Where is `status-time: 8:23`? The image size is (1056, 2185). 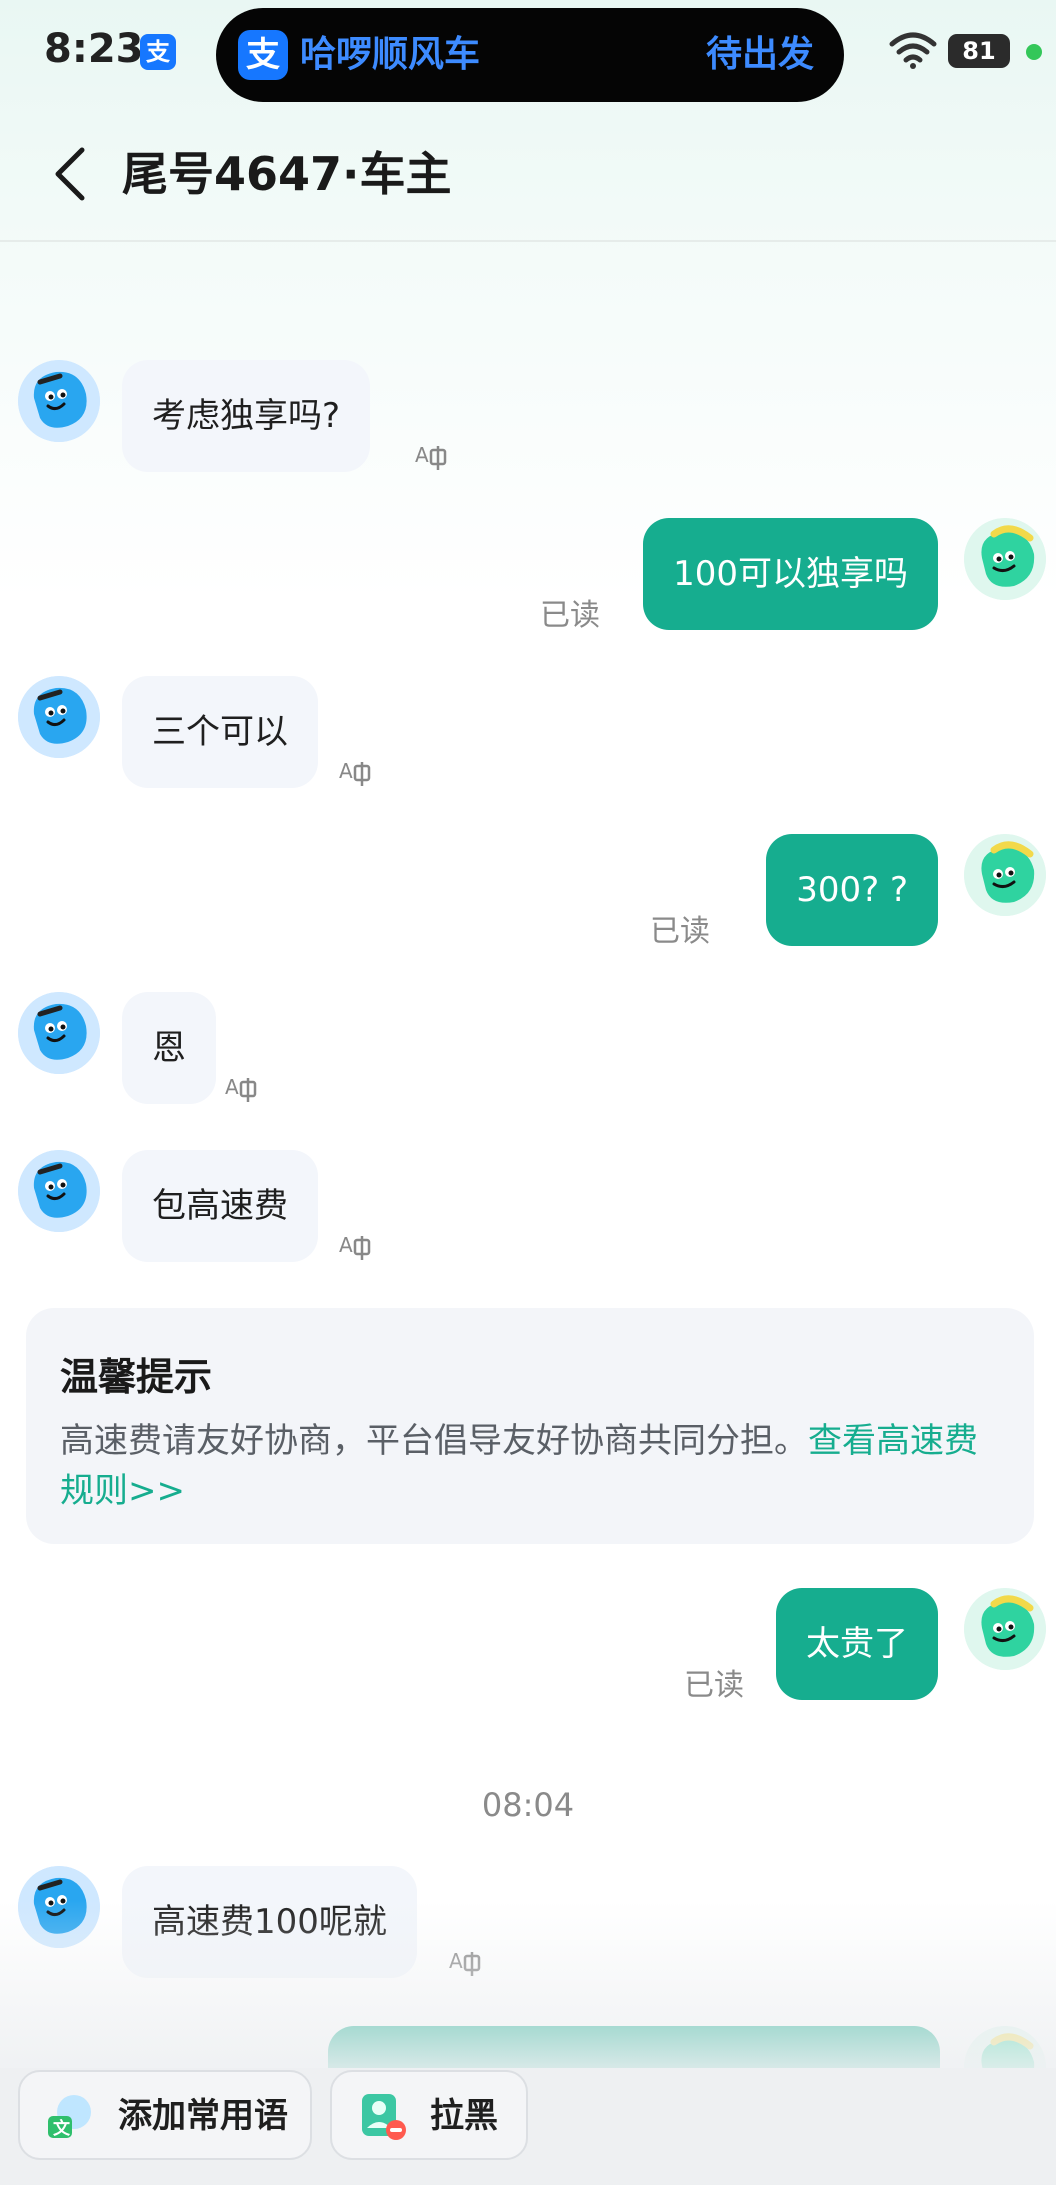 status-time: 8:23 is located at coordinates (94, 49).